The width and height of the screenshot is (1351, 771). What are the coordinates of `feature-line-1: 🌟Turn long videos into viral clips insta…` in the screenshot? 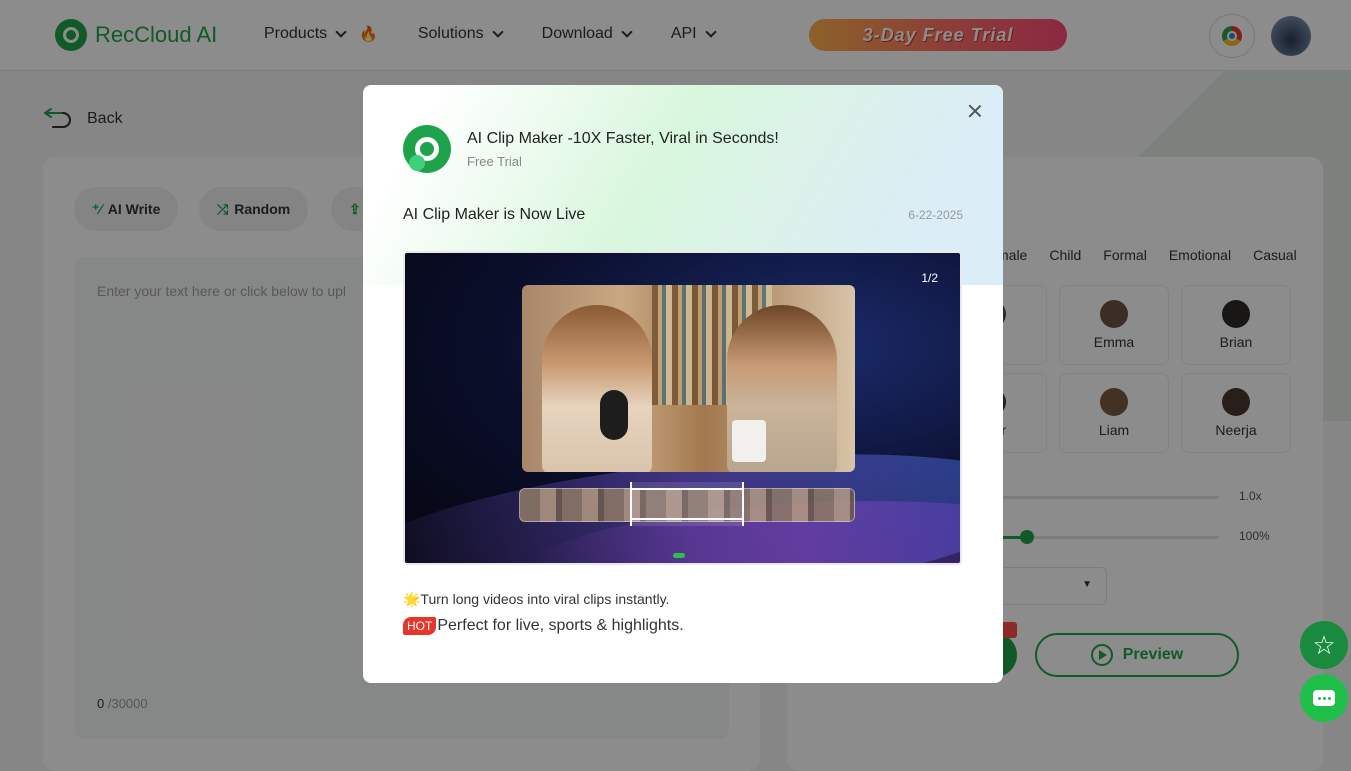 It's located at (536, 599).